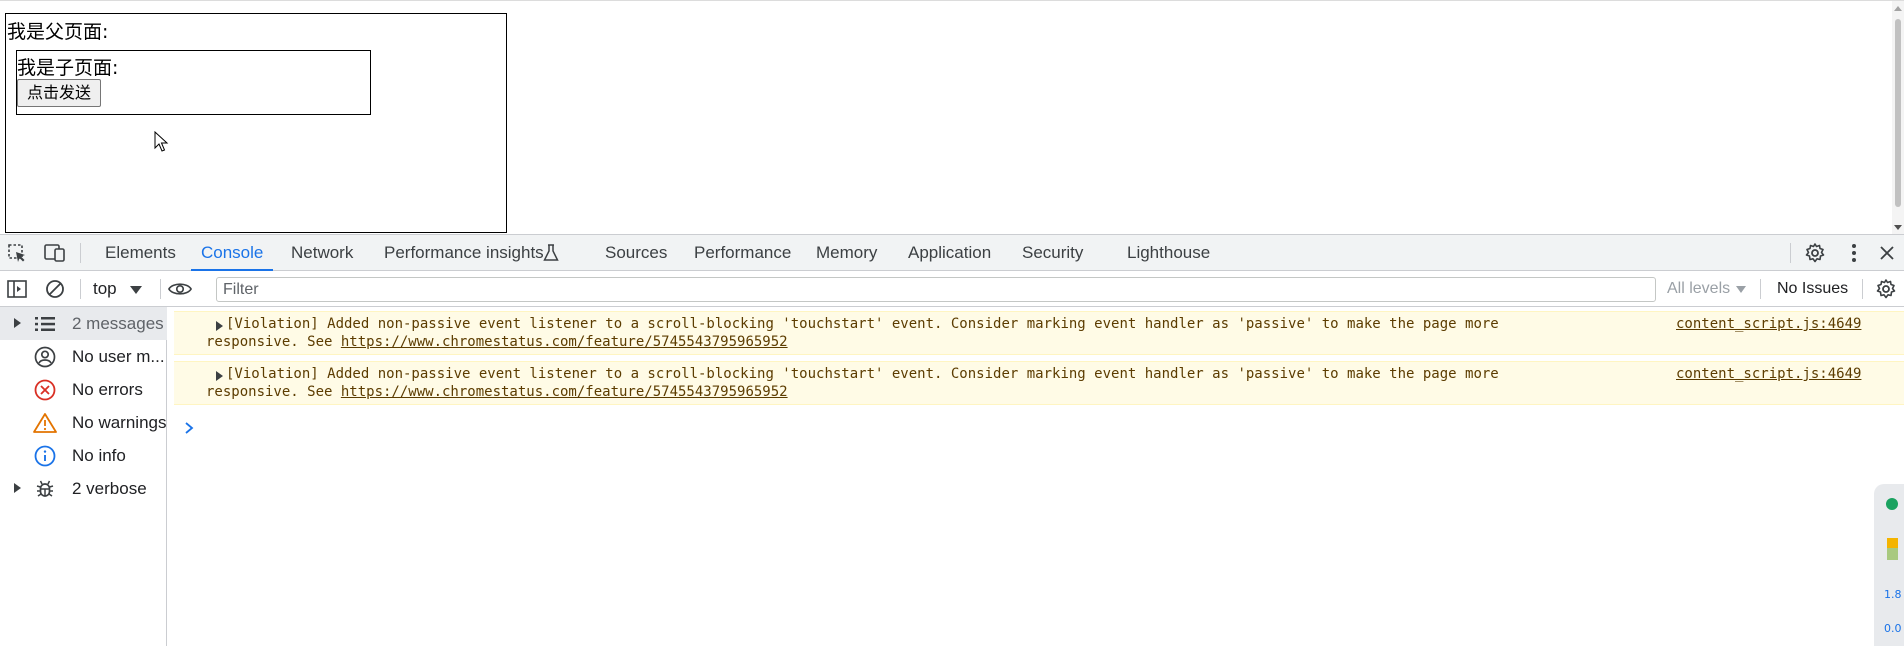  Describe the element at coordinates (742, 253) in the screenshot. I see `tab-performance: Performance` at that location.